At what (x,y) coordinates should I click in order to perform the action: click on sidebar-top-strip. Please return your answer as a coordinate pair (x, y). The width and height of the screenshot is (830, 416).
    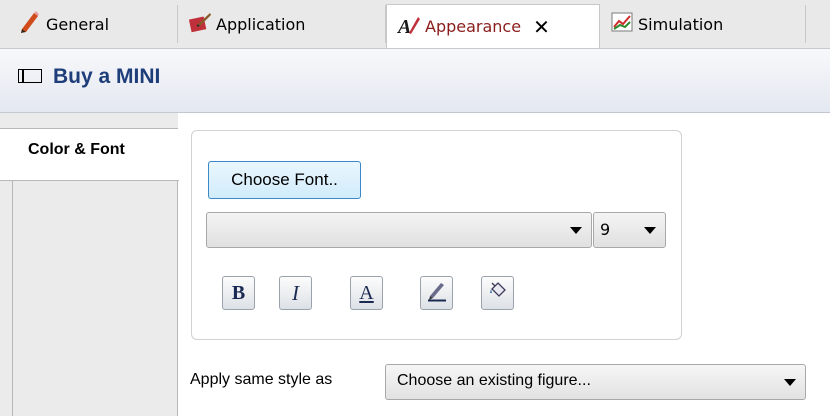
    Looking at the image, I should click on (89, 121).